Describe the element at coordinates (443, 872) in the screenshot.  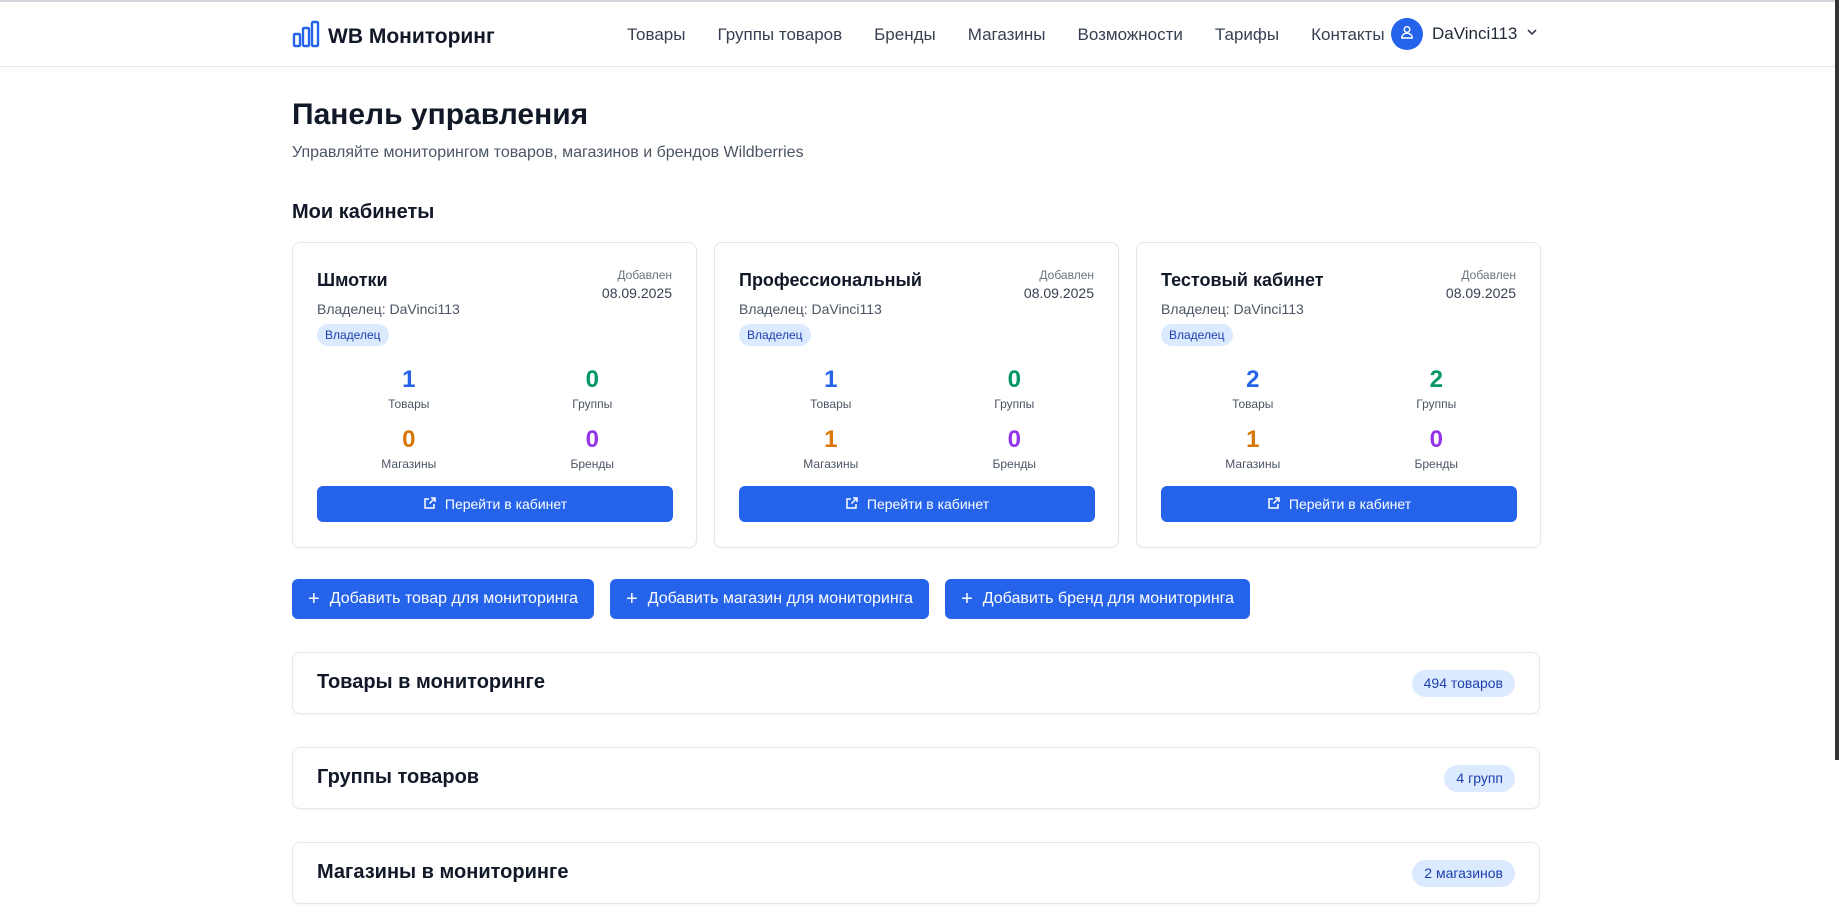
I see `panel-title: Магазины в мониторинге` at that location.